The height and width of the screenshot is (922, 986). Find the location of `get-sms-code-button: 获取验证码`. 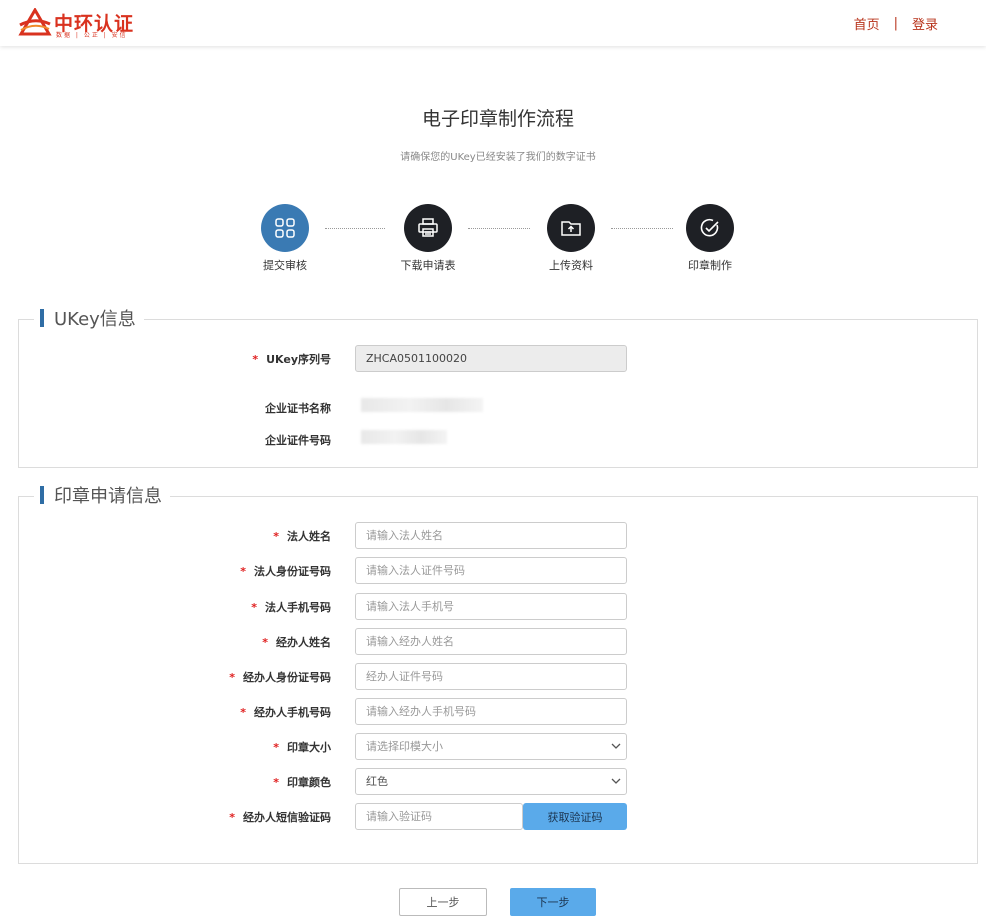

get-sms-code-button: 获取验证码 is located at coordinates (575, 816).